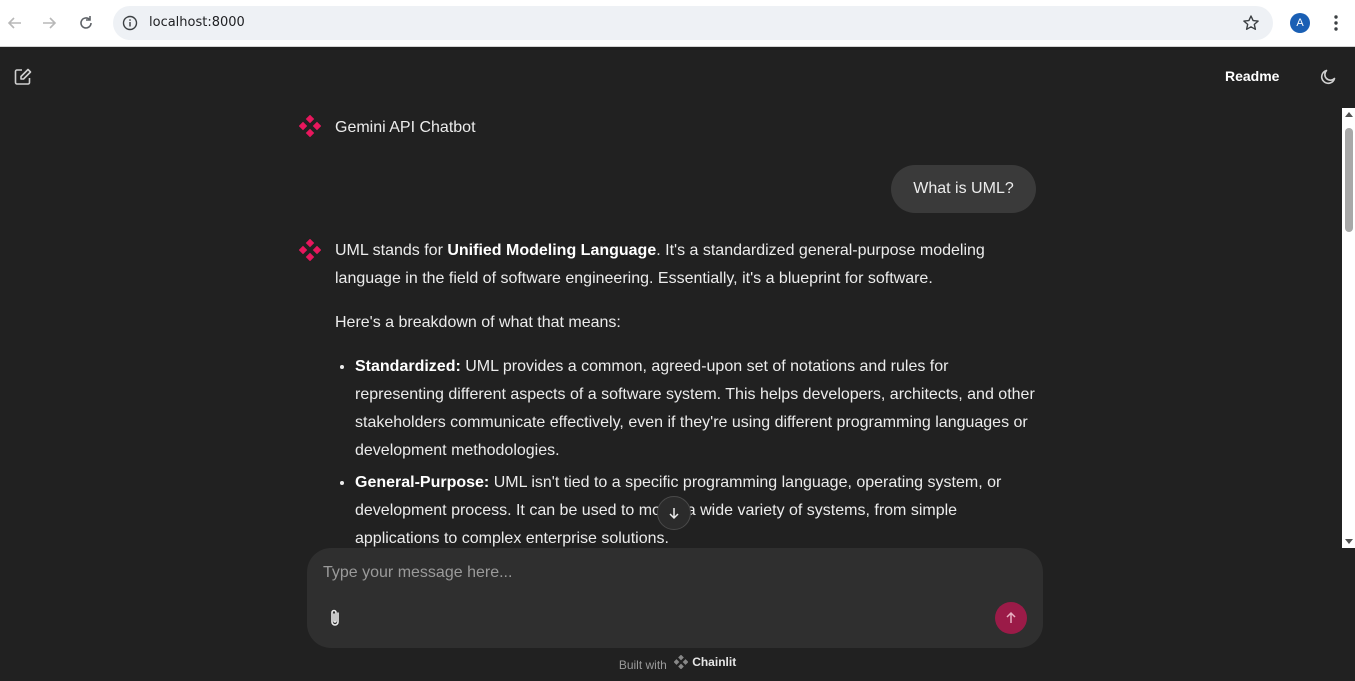  Describe the element at coordinates (1349, 541) in the screenshot. I see `scroll-down-arrow` at that location.